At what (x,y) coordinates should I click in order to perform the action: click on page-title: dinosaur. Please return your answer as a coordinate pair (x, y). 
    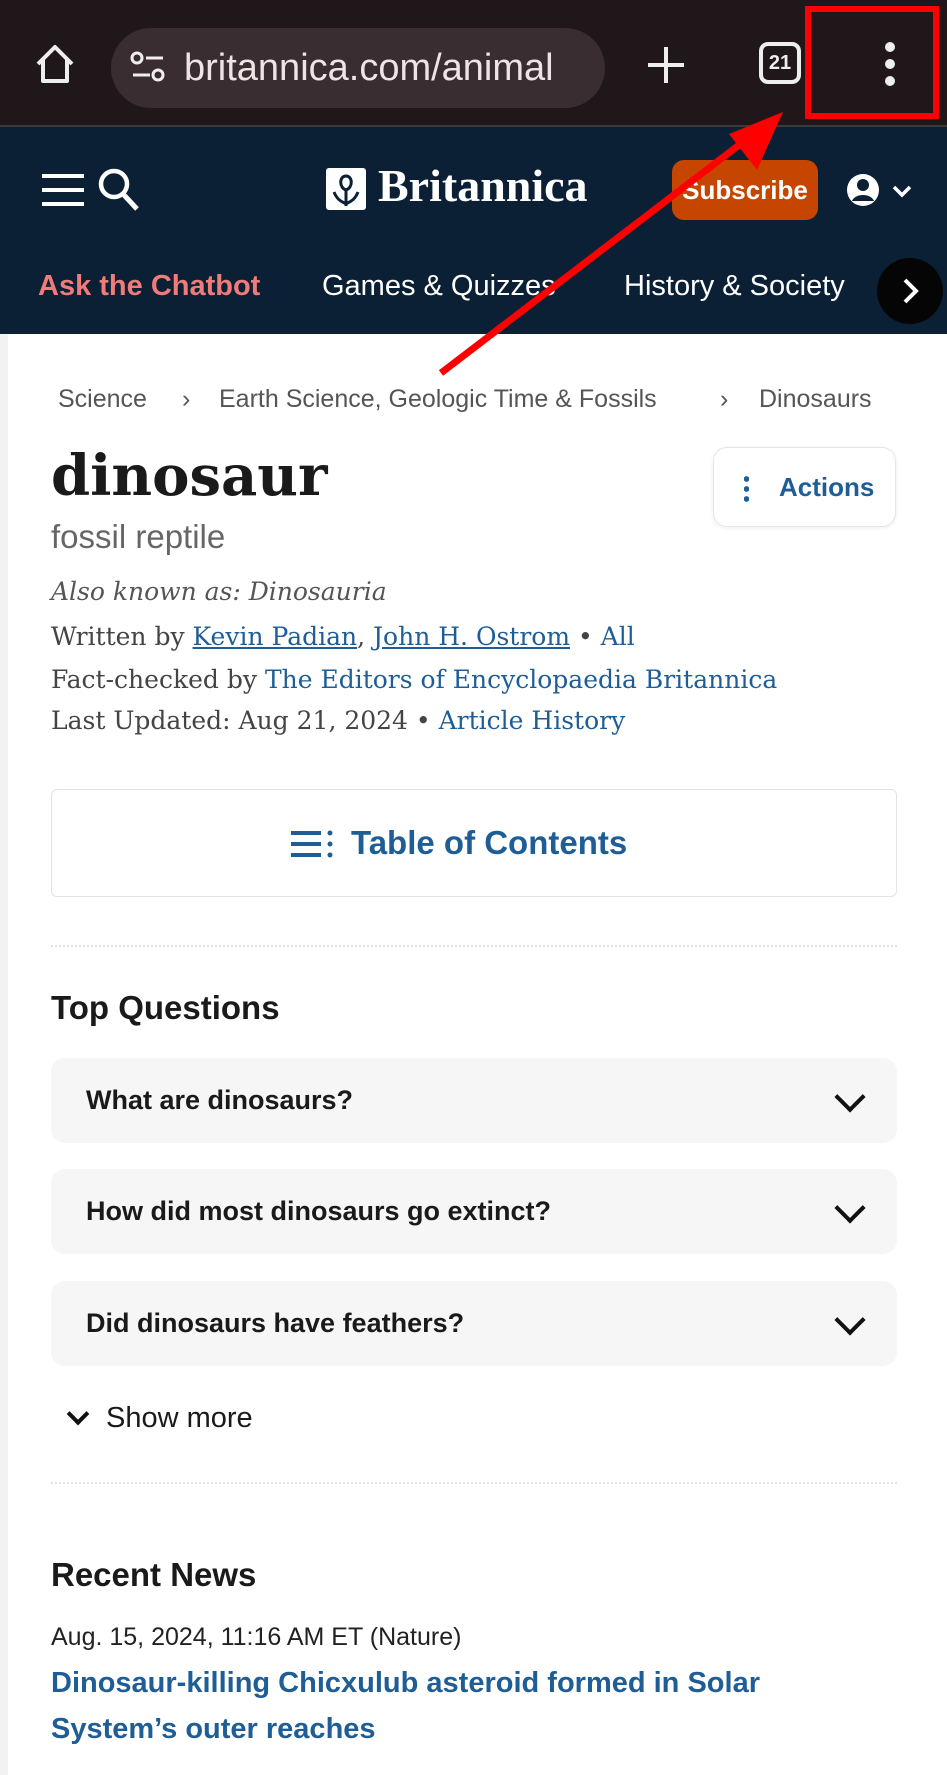
    Looking at the image, I should click on (189, 476).